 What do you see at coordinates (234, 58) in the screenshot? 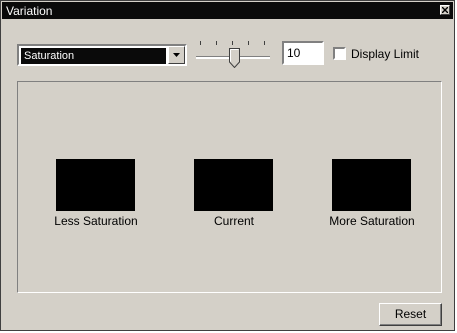
I see `slider-thumb-icon` at bounding box center [234, 58].